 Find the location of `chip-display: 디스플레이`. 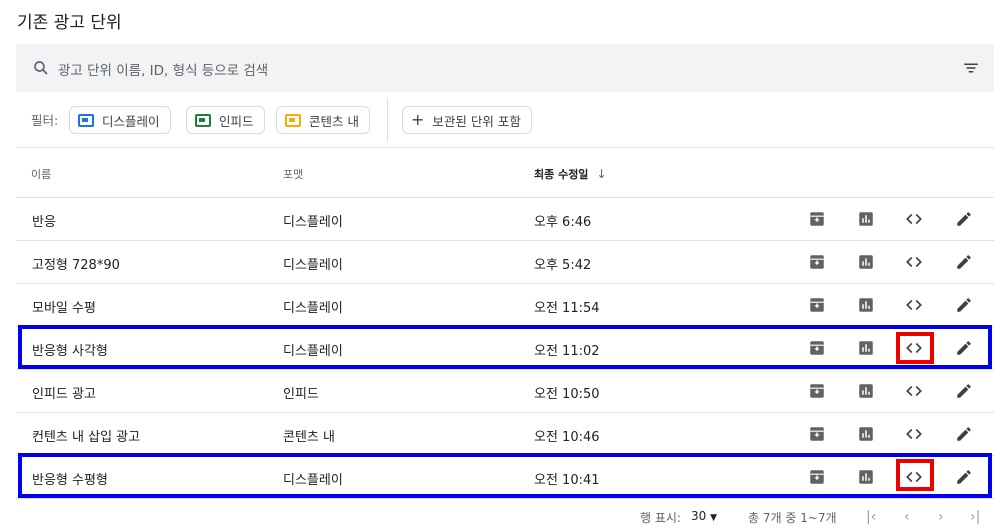

chip-display: 디스플레이 is located at coordinates (120, 120).